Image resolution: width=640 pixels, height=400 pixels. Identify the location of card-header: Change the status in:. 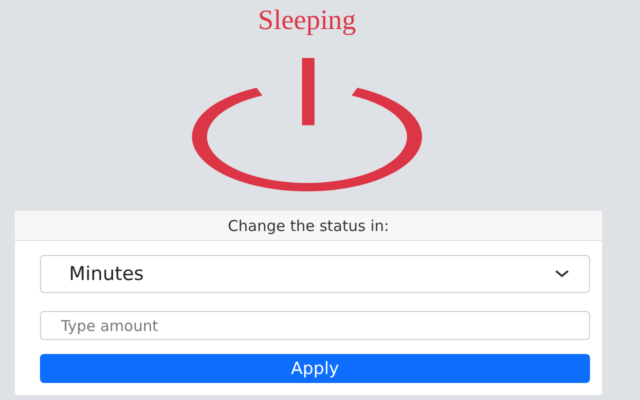
(308, 226).